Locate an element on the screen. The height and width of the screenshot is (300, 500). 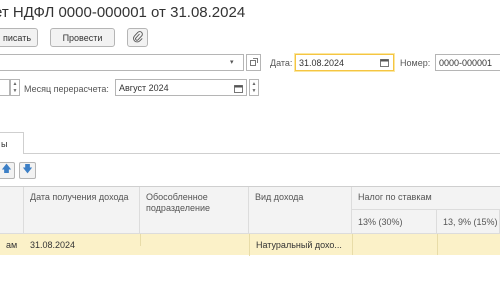
date-value: 31.08.2024 is located at coordinates (322, 62).